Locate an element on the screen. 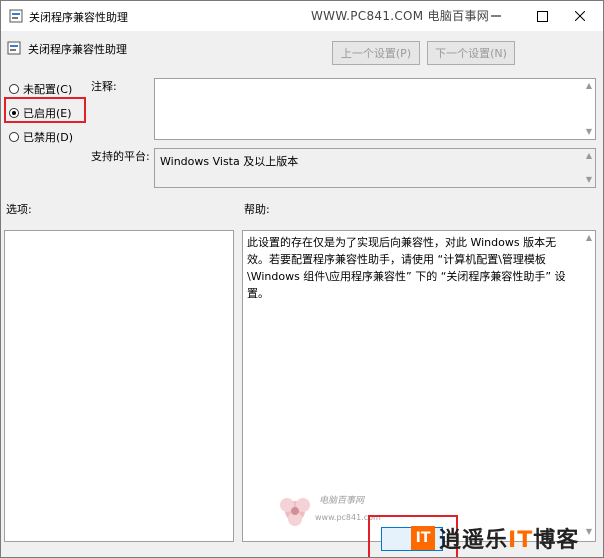 This screenshot has width=604, height=558. brand-logo-icon: IT is located at coordinates (423, 538).